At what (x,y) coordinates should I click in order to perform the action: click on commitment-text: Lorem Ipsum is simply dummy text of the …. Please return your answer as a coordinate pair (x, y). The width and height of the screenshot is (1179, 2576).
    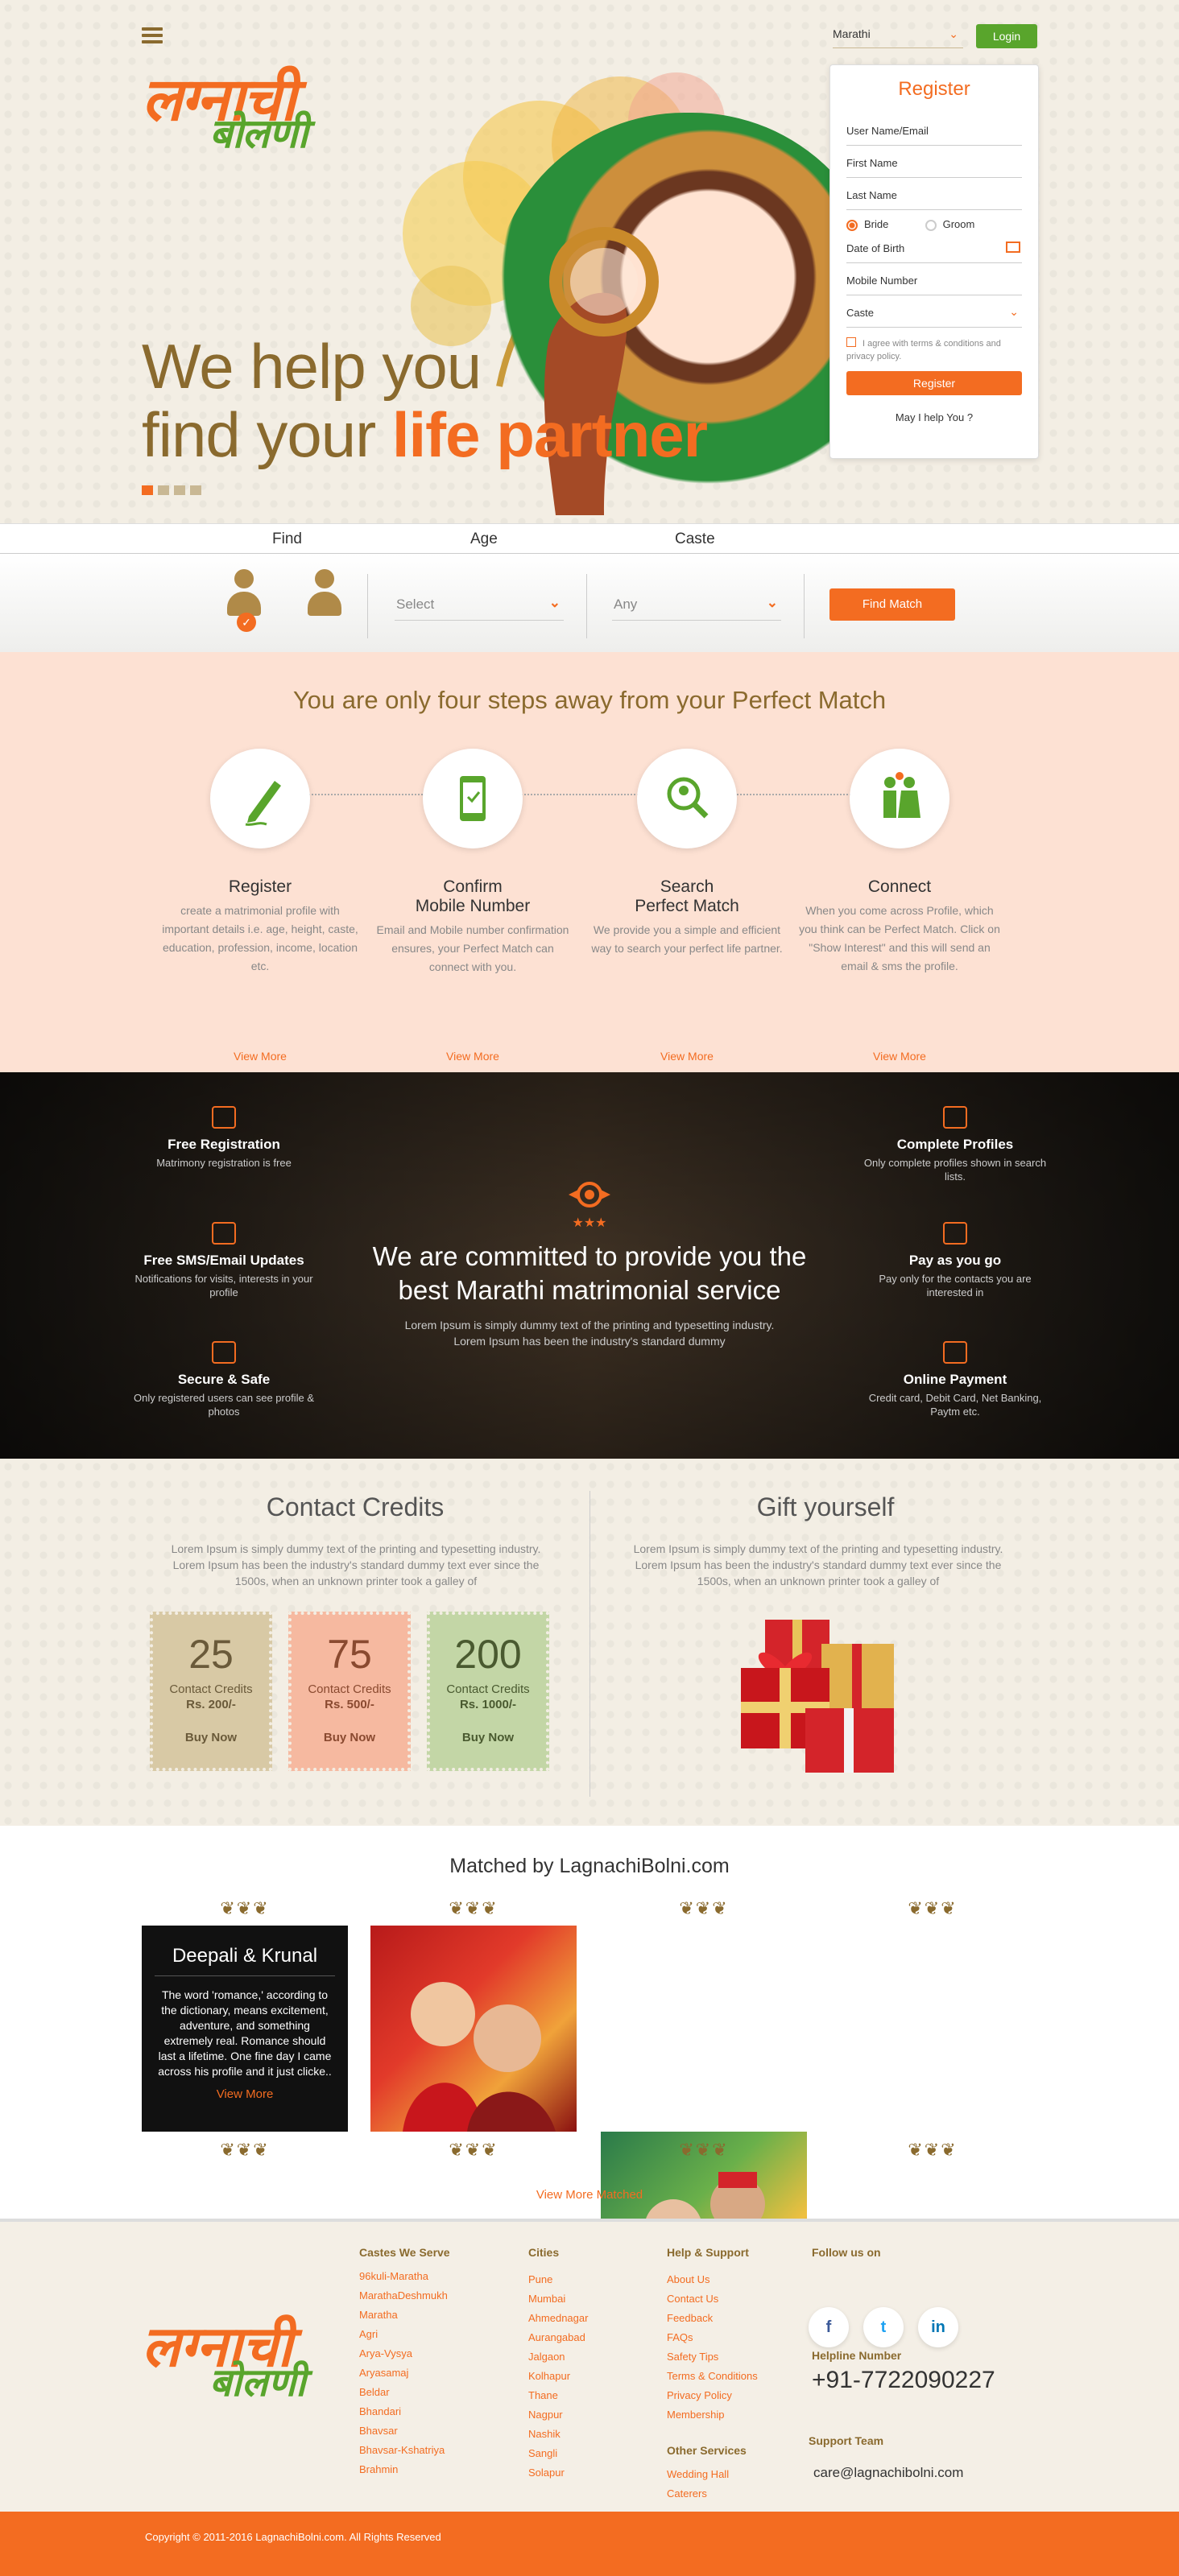
    Looking at the image, I should click on (589, 1333).